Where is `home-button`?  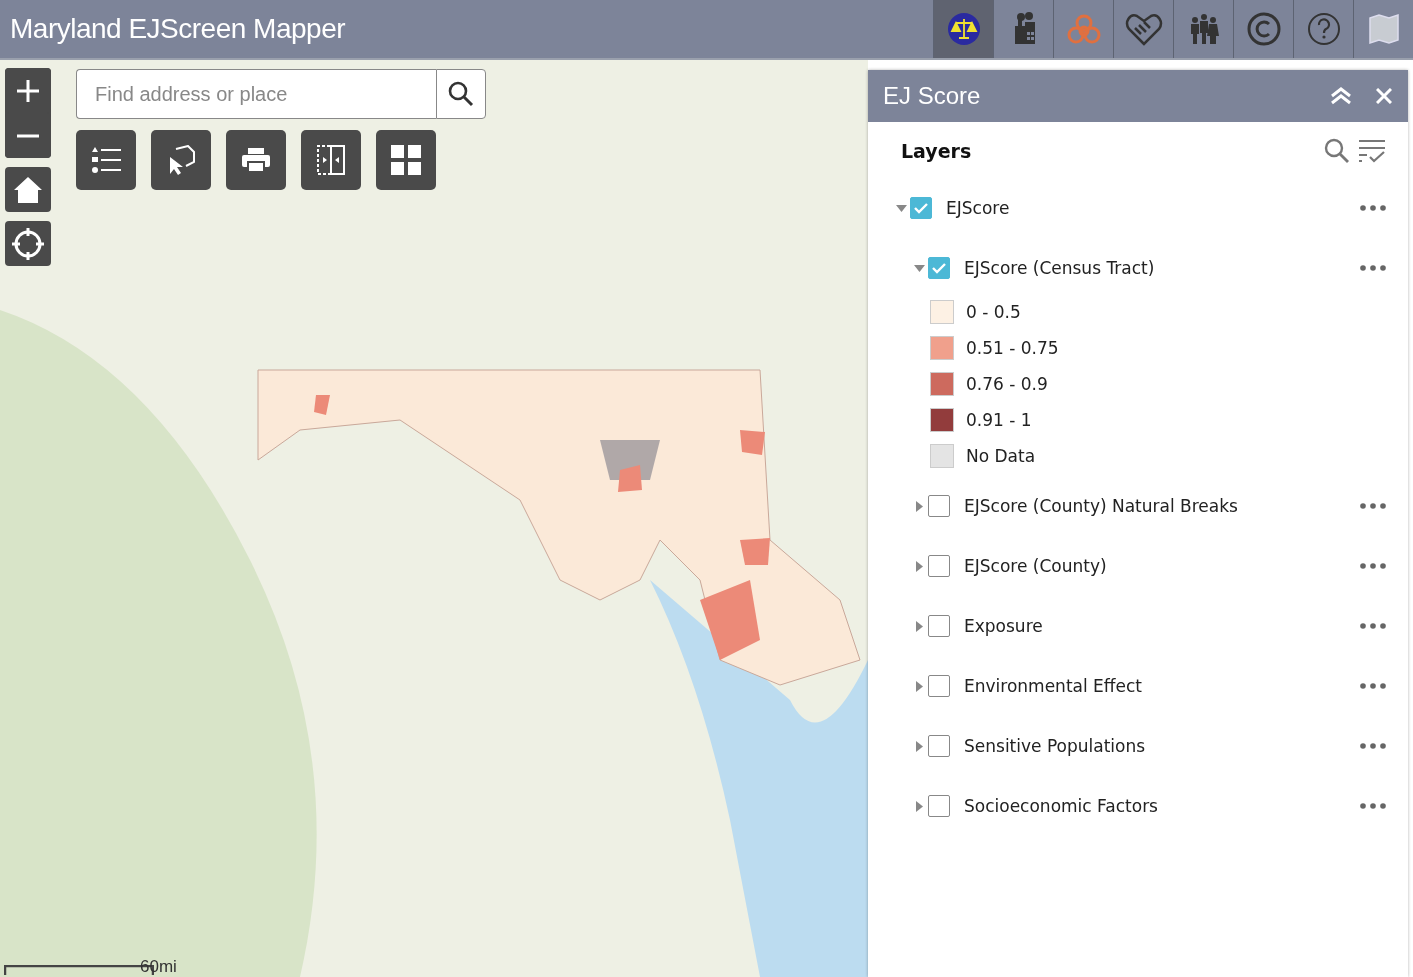 home-button is located at coordinates (28, 189).